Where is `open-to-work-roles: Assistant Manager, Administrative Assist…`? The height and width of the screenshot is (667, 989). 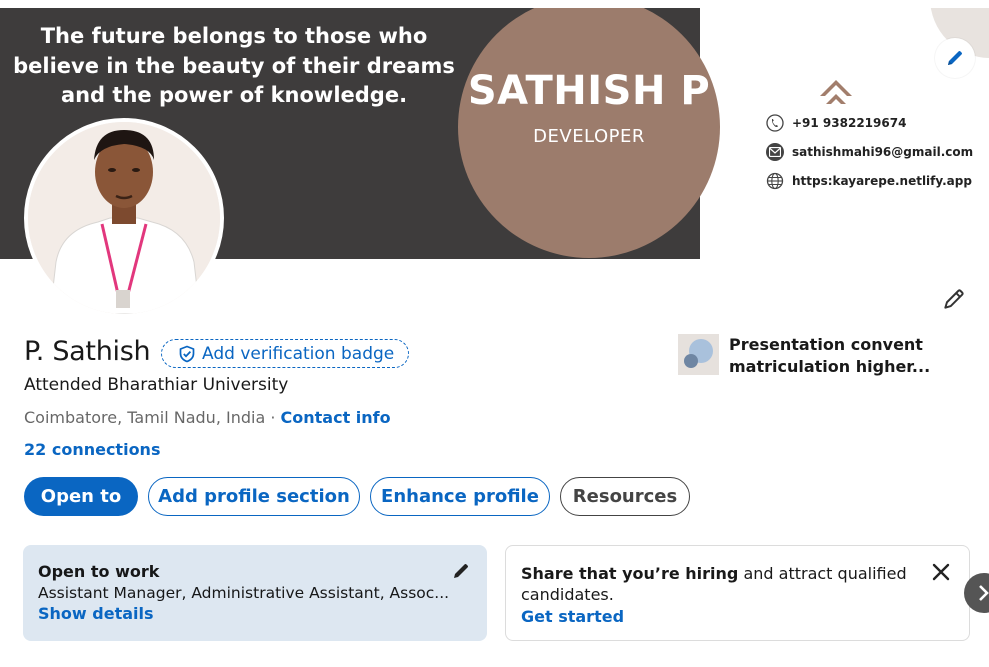
open-to-work-roles: Assistant Manager, Administrative Assist… is located at coordinates (244, 593).